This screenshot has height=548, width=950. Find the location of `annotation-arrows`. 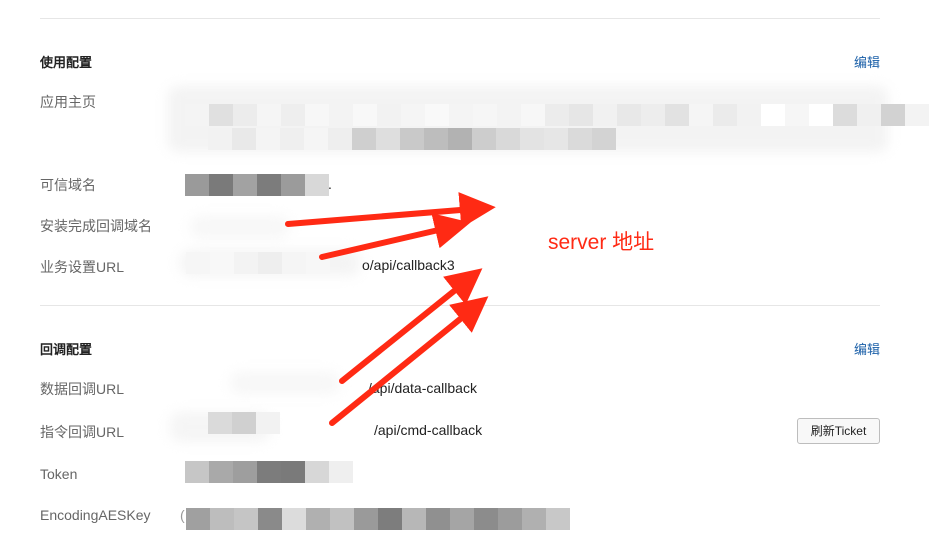

annotation-arrows is located at coordinates (390, 309).